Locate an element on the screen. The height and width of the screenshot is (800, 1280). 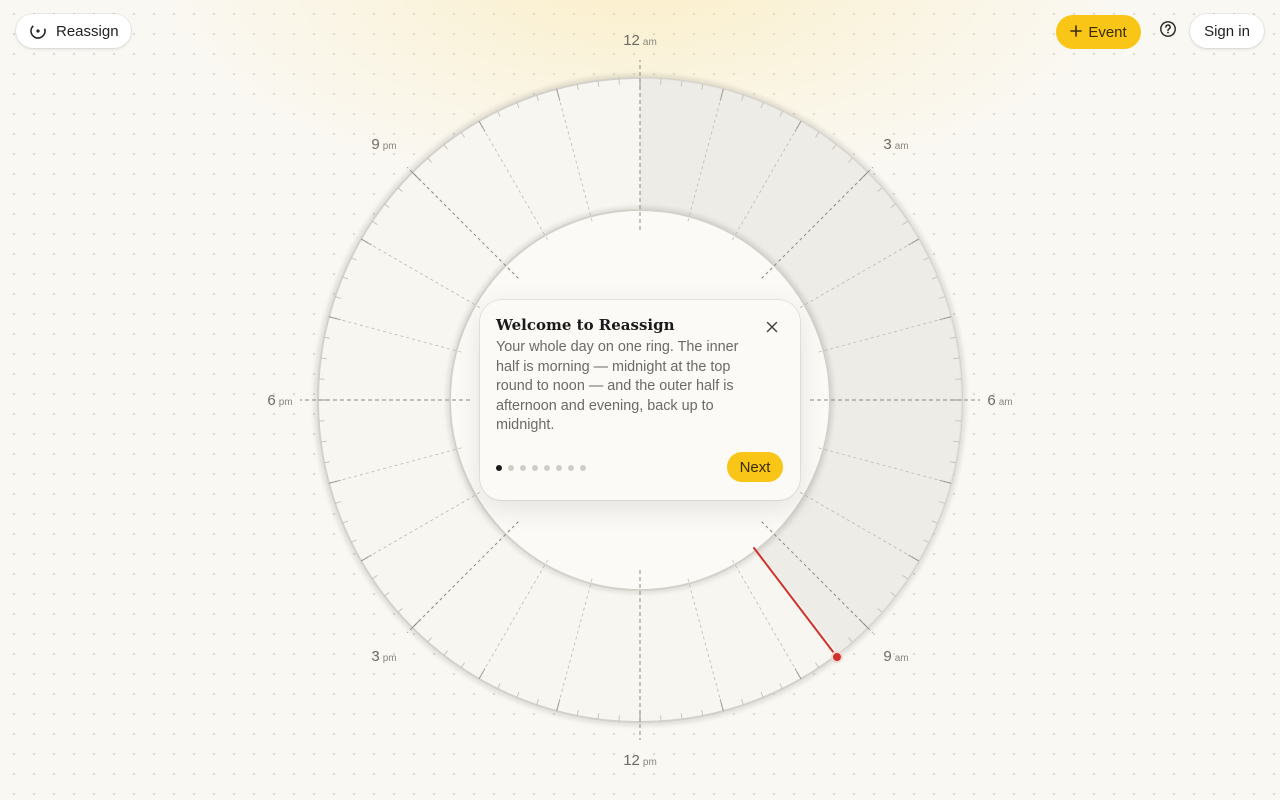
sign-in-button: Sign in is located at coordinates (1227, 31).